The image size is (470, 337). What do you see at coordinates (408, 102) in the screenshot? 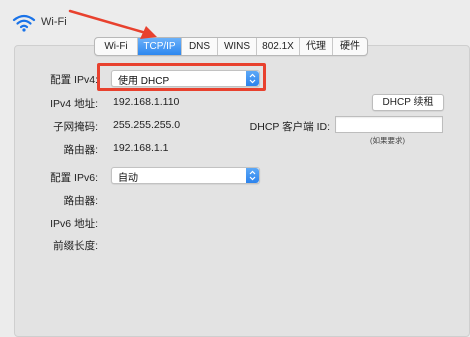
I see `dhcp-renew-button: DHCP 续租` at bounding box center [408, 102].